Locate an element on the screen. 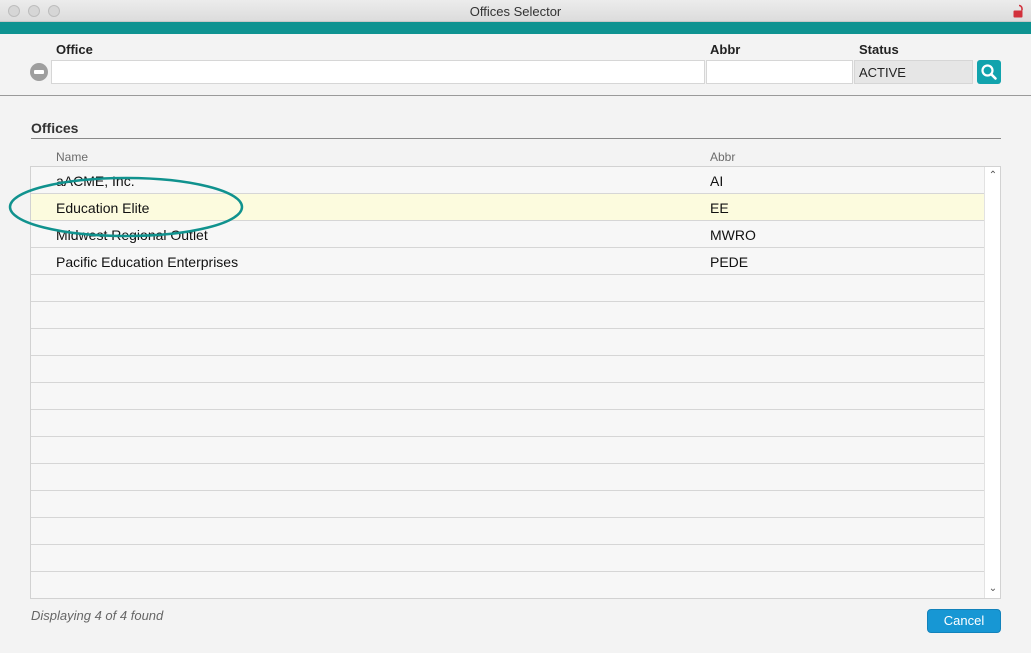 Image resolution: width=1031 pixels, height=653 pixels. vertical-scrollbar: ⌃ ⌄ is located at coordinates (992, 382).